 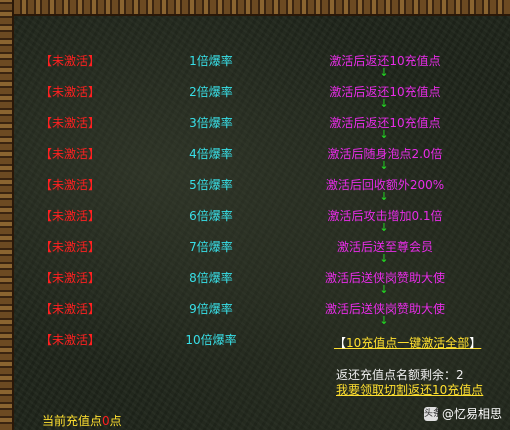 I want to click on droprate-row: 【未激活】 5倍爆率 激活后回收额外200%, so click(x=255, y=184).